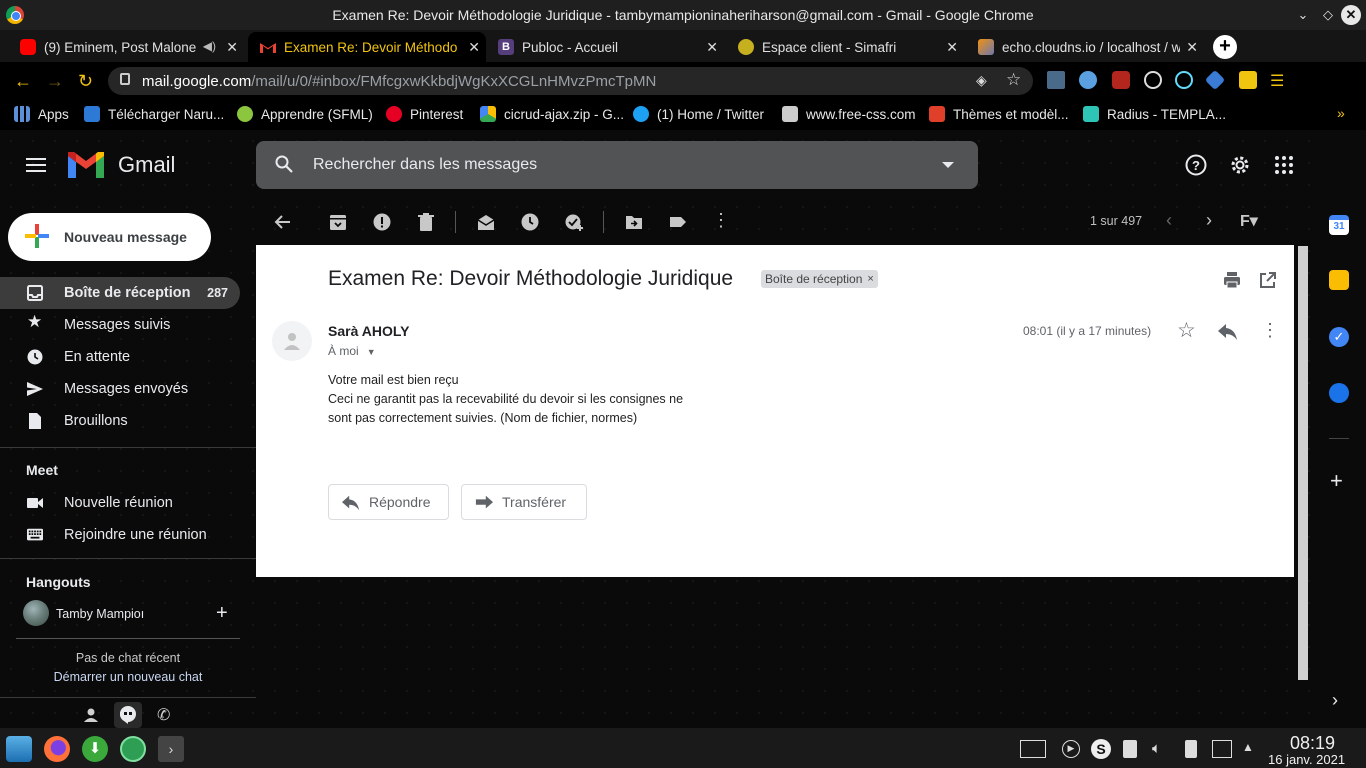 This screenshot has width=1366, height=768. What do you see at coordinates (1225, 47) in the screenshot?
I see `new-tab-button: +` at bounding box center [1225, 47].